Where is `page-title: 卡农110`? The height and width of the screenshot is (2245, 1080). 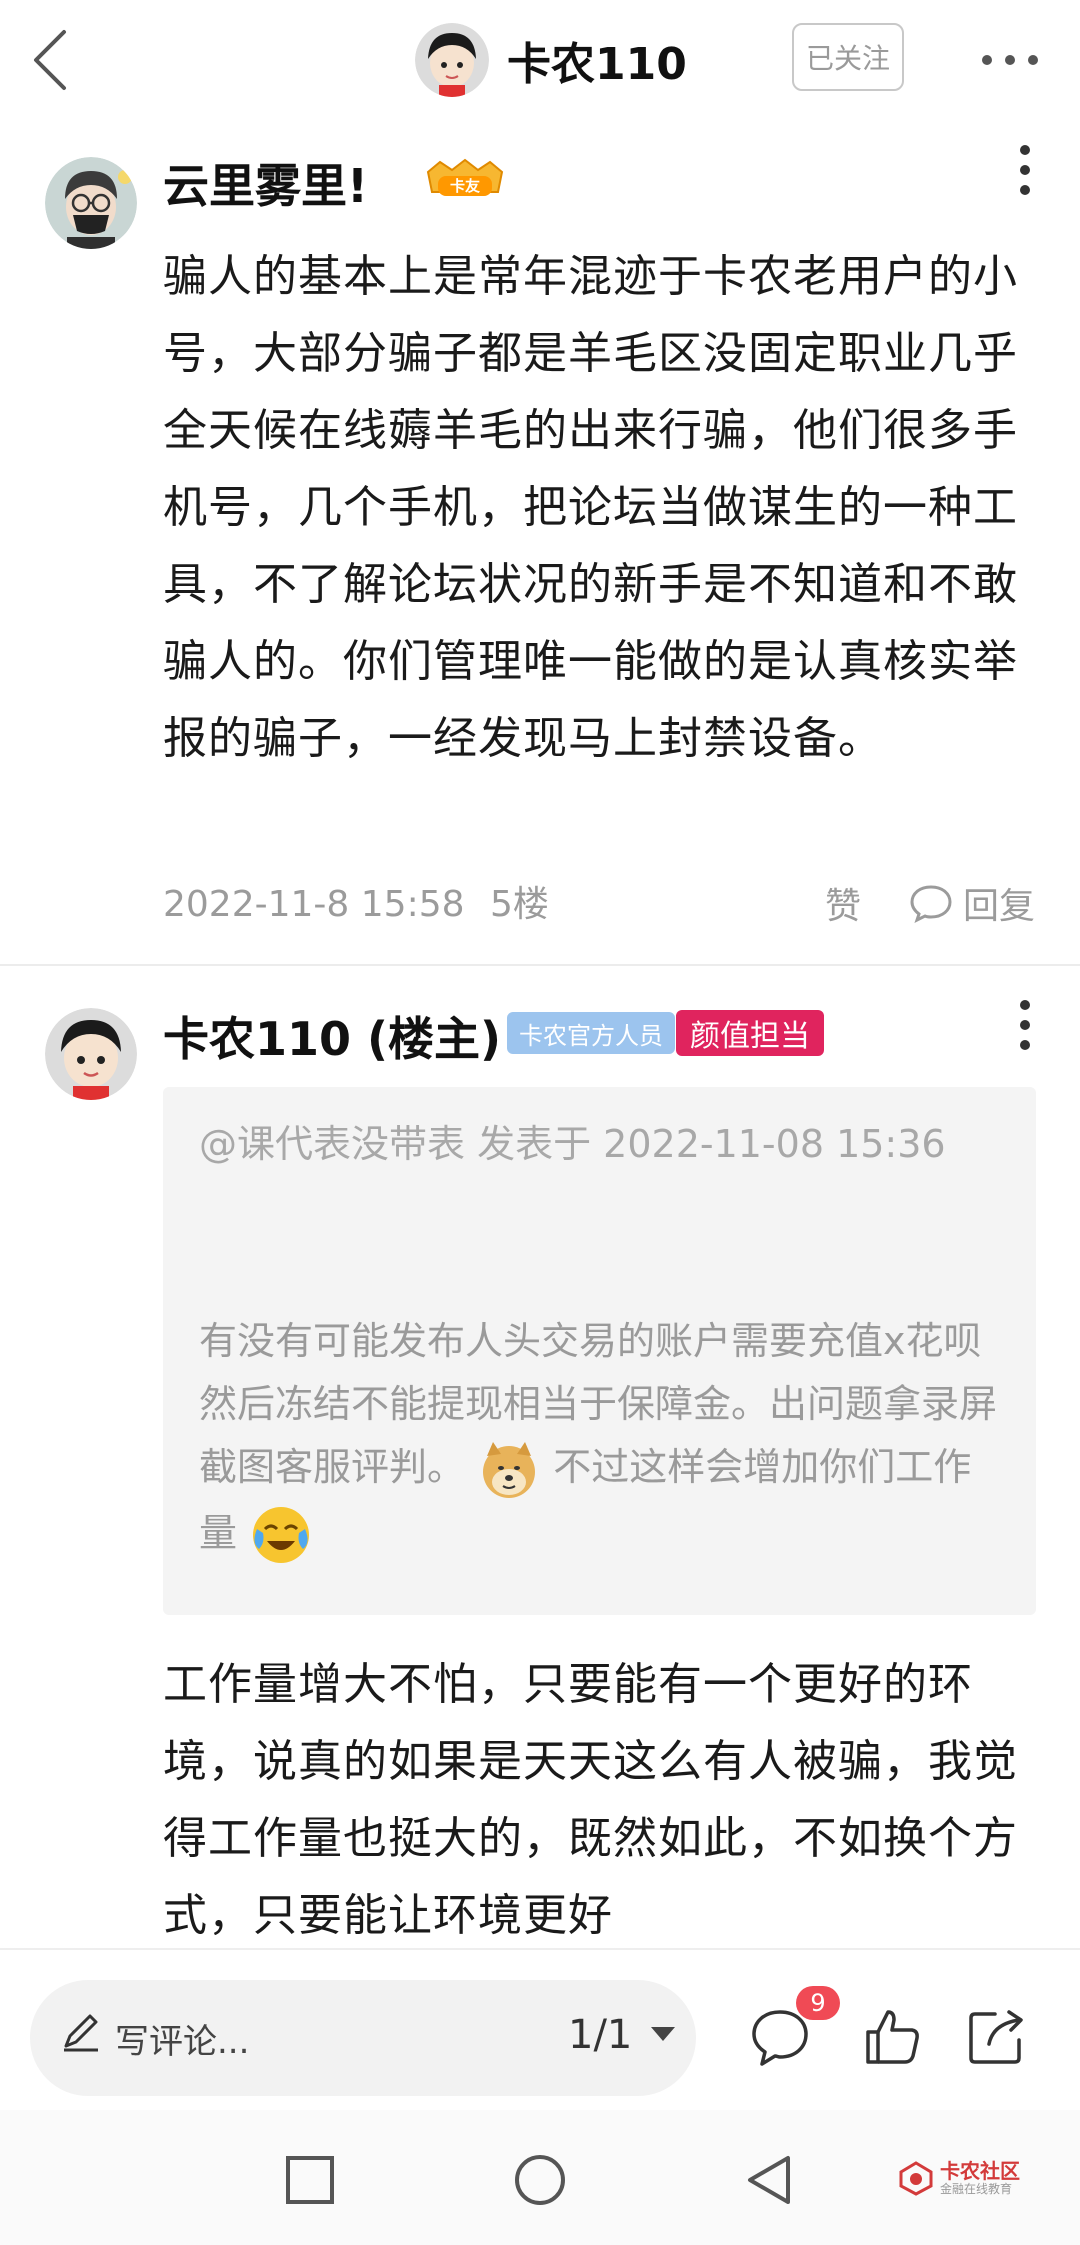 page-title: 卡农110 is located at coordinates (597, 64).